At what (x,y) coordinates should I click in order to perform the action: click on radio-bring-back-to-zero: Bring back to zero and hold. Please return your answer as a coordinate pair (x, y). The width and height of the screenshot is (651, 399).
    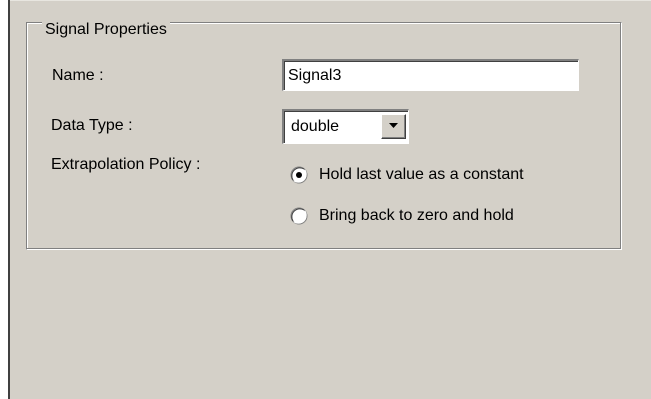
    Looking at the image, I should click on (440, 217).